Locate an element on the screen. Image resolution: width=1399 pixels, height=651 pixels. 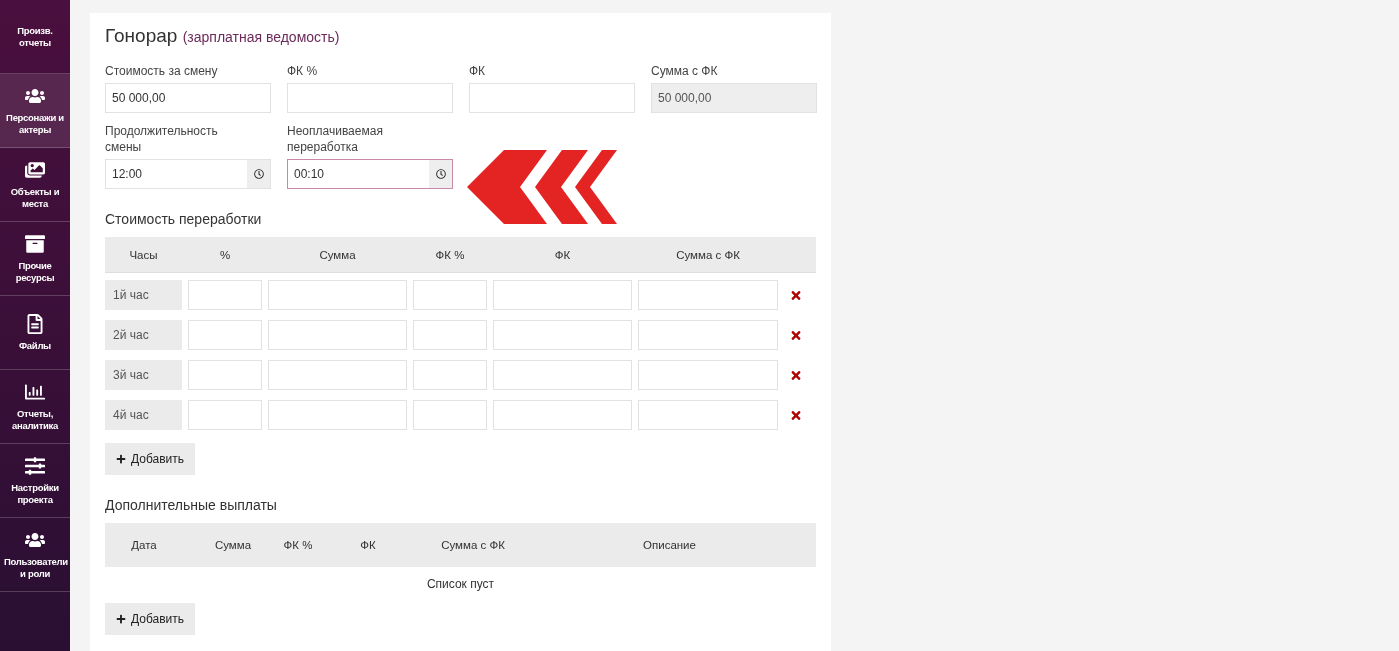
hour-label: 1й час is located at coordinates (143, 295).